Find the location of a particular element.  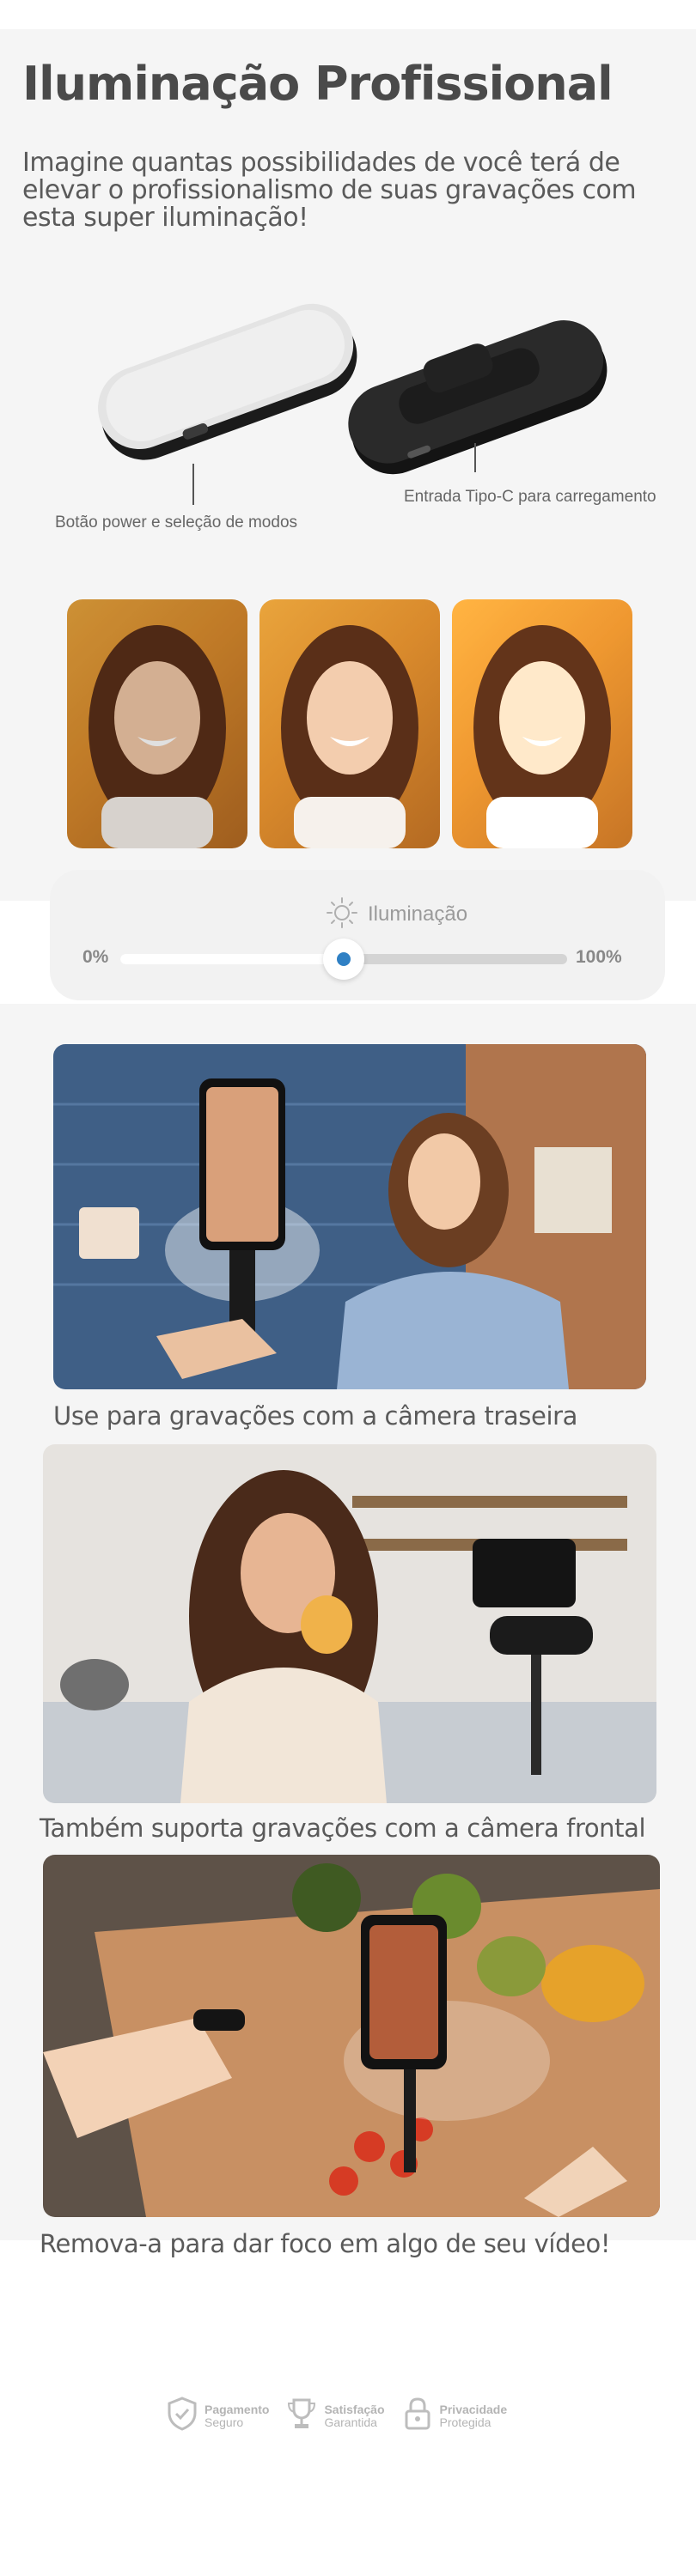

trophy-icon is located at coordinates (301, 2416).